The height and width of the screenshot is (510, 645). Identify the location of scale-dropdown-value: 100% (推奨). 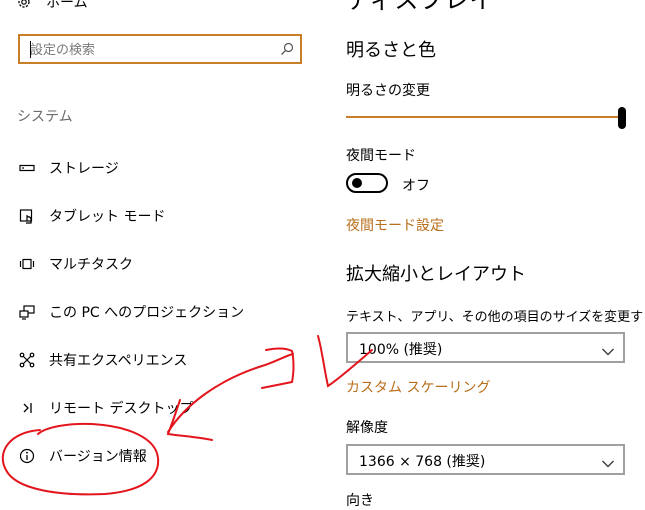
(401, 350).